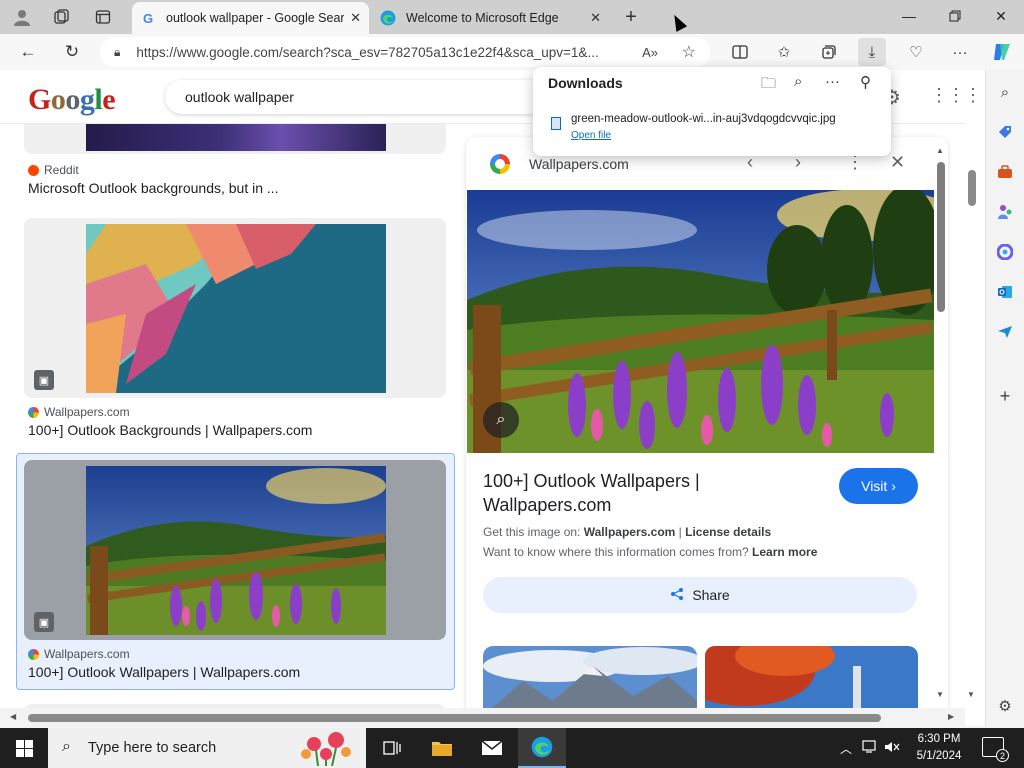 Image resolution: width=1024 pixels, height=768 pixels. I want to click on microsoft-365-icon, so click(1005, 252).